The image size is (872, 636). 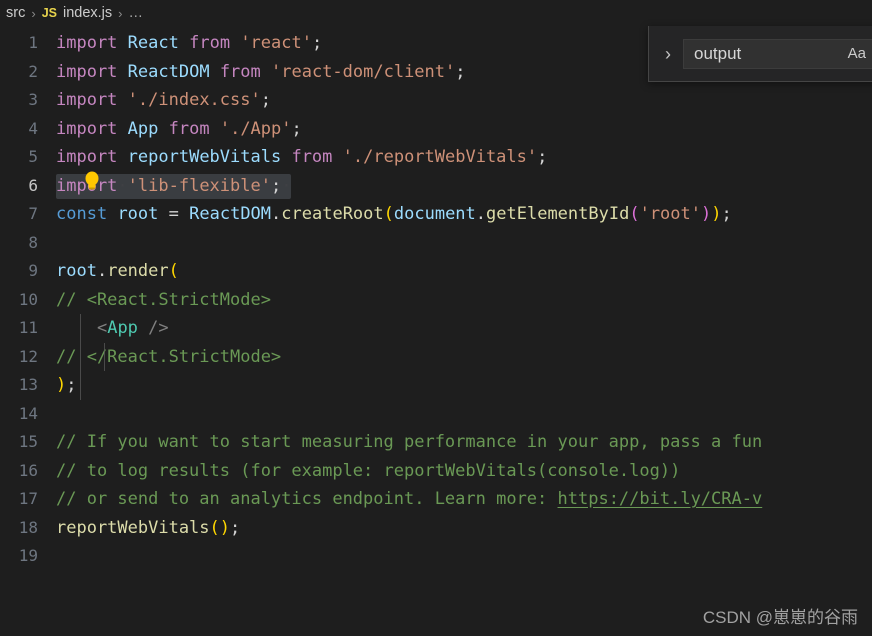 I want to click on token-string: 'lib-flexible', so click(x=199, y=185).